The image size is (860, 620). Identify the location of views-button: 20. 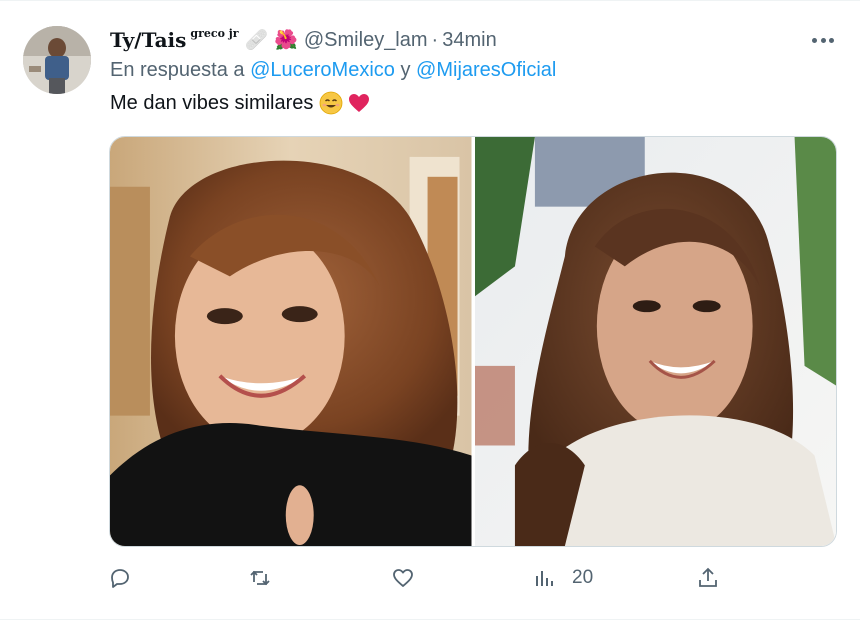
(562, 578).